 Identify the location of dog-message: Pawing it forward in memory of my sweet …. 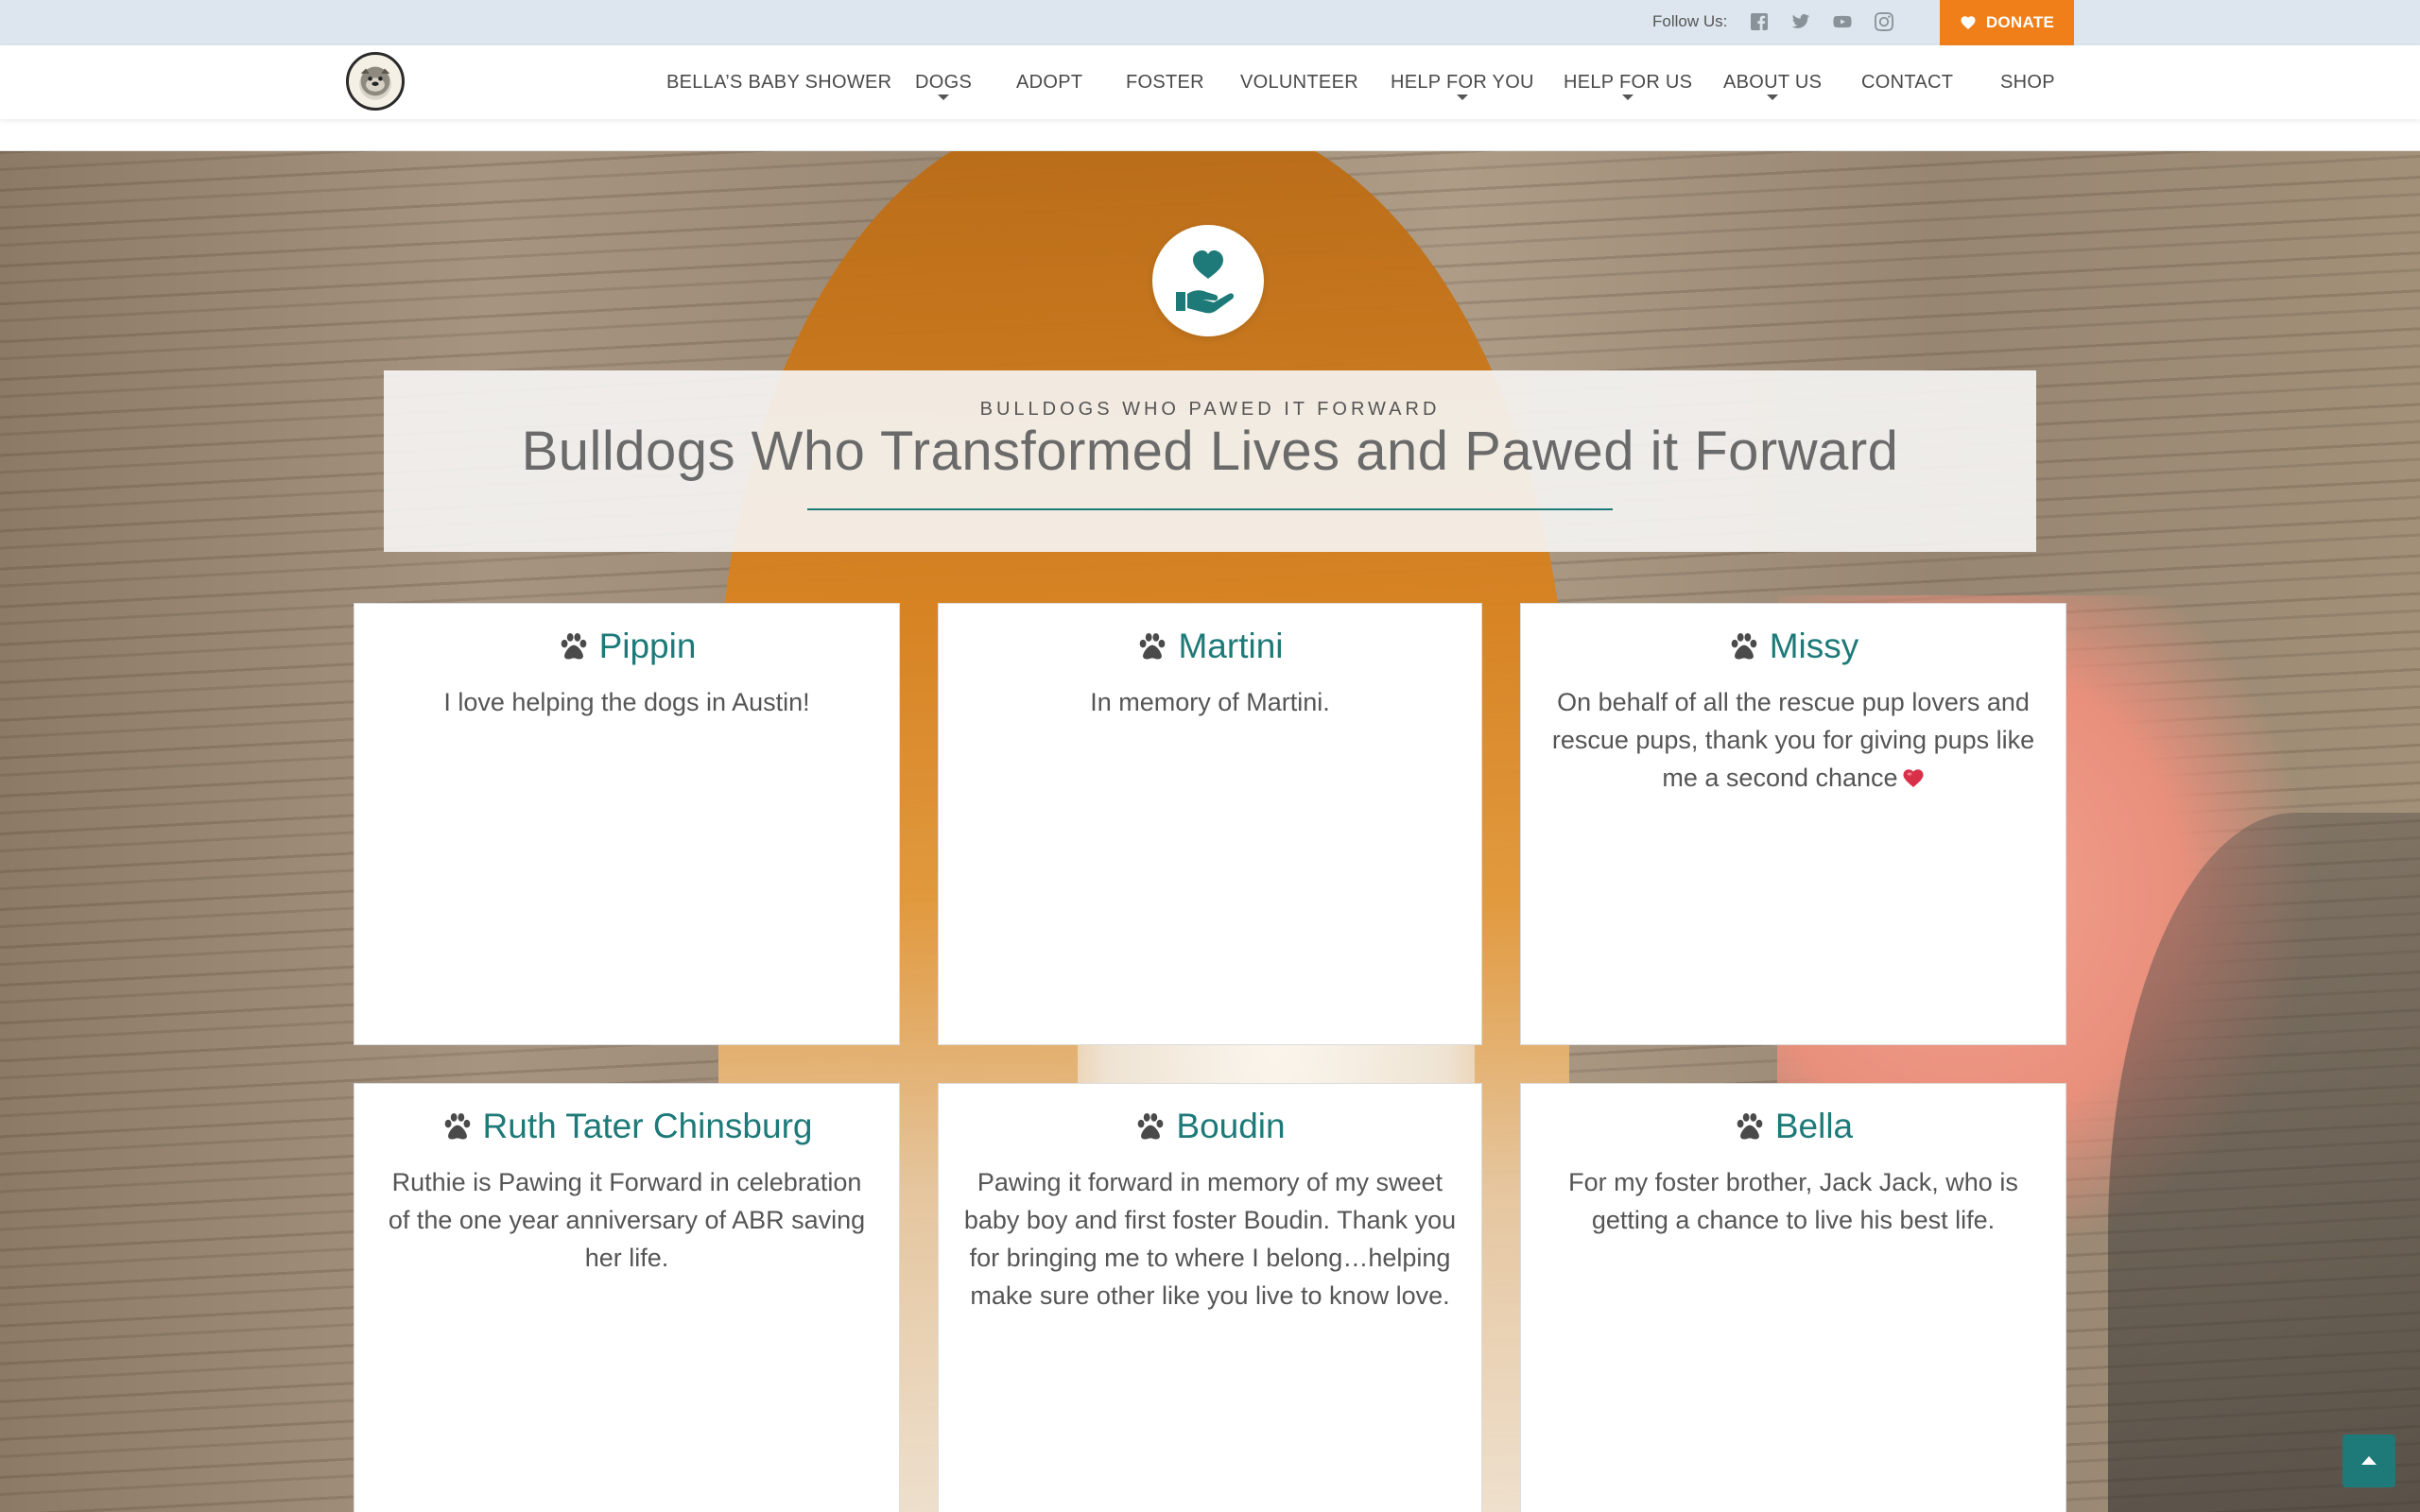
(1210, 1239).